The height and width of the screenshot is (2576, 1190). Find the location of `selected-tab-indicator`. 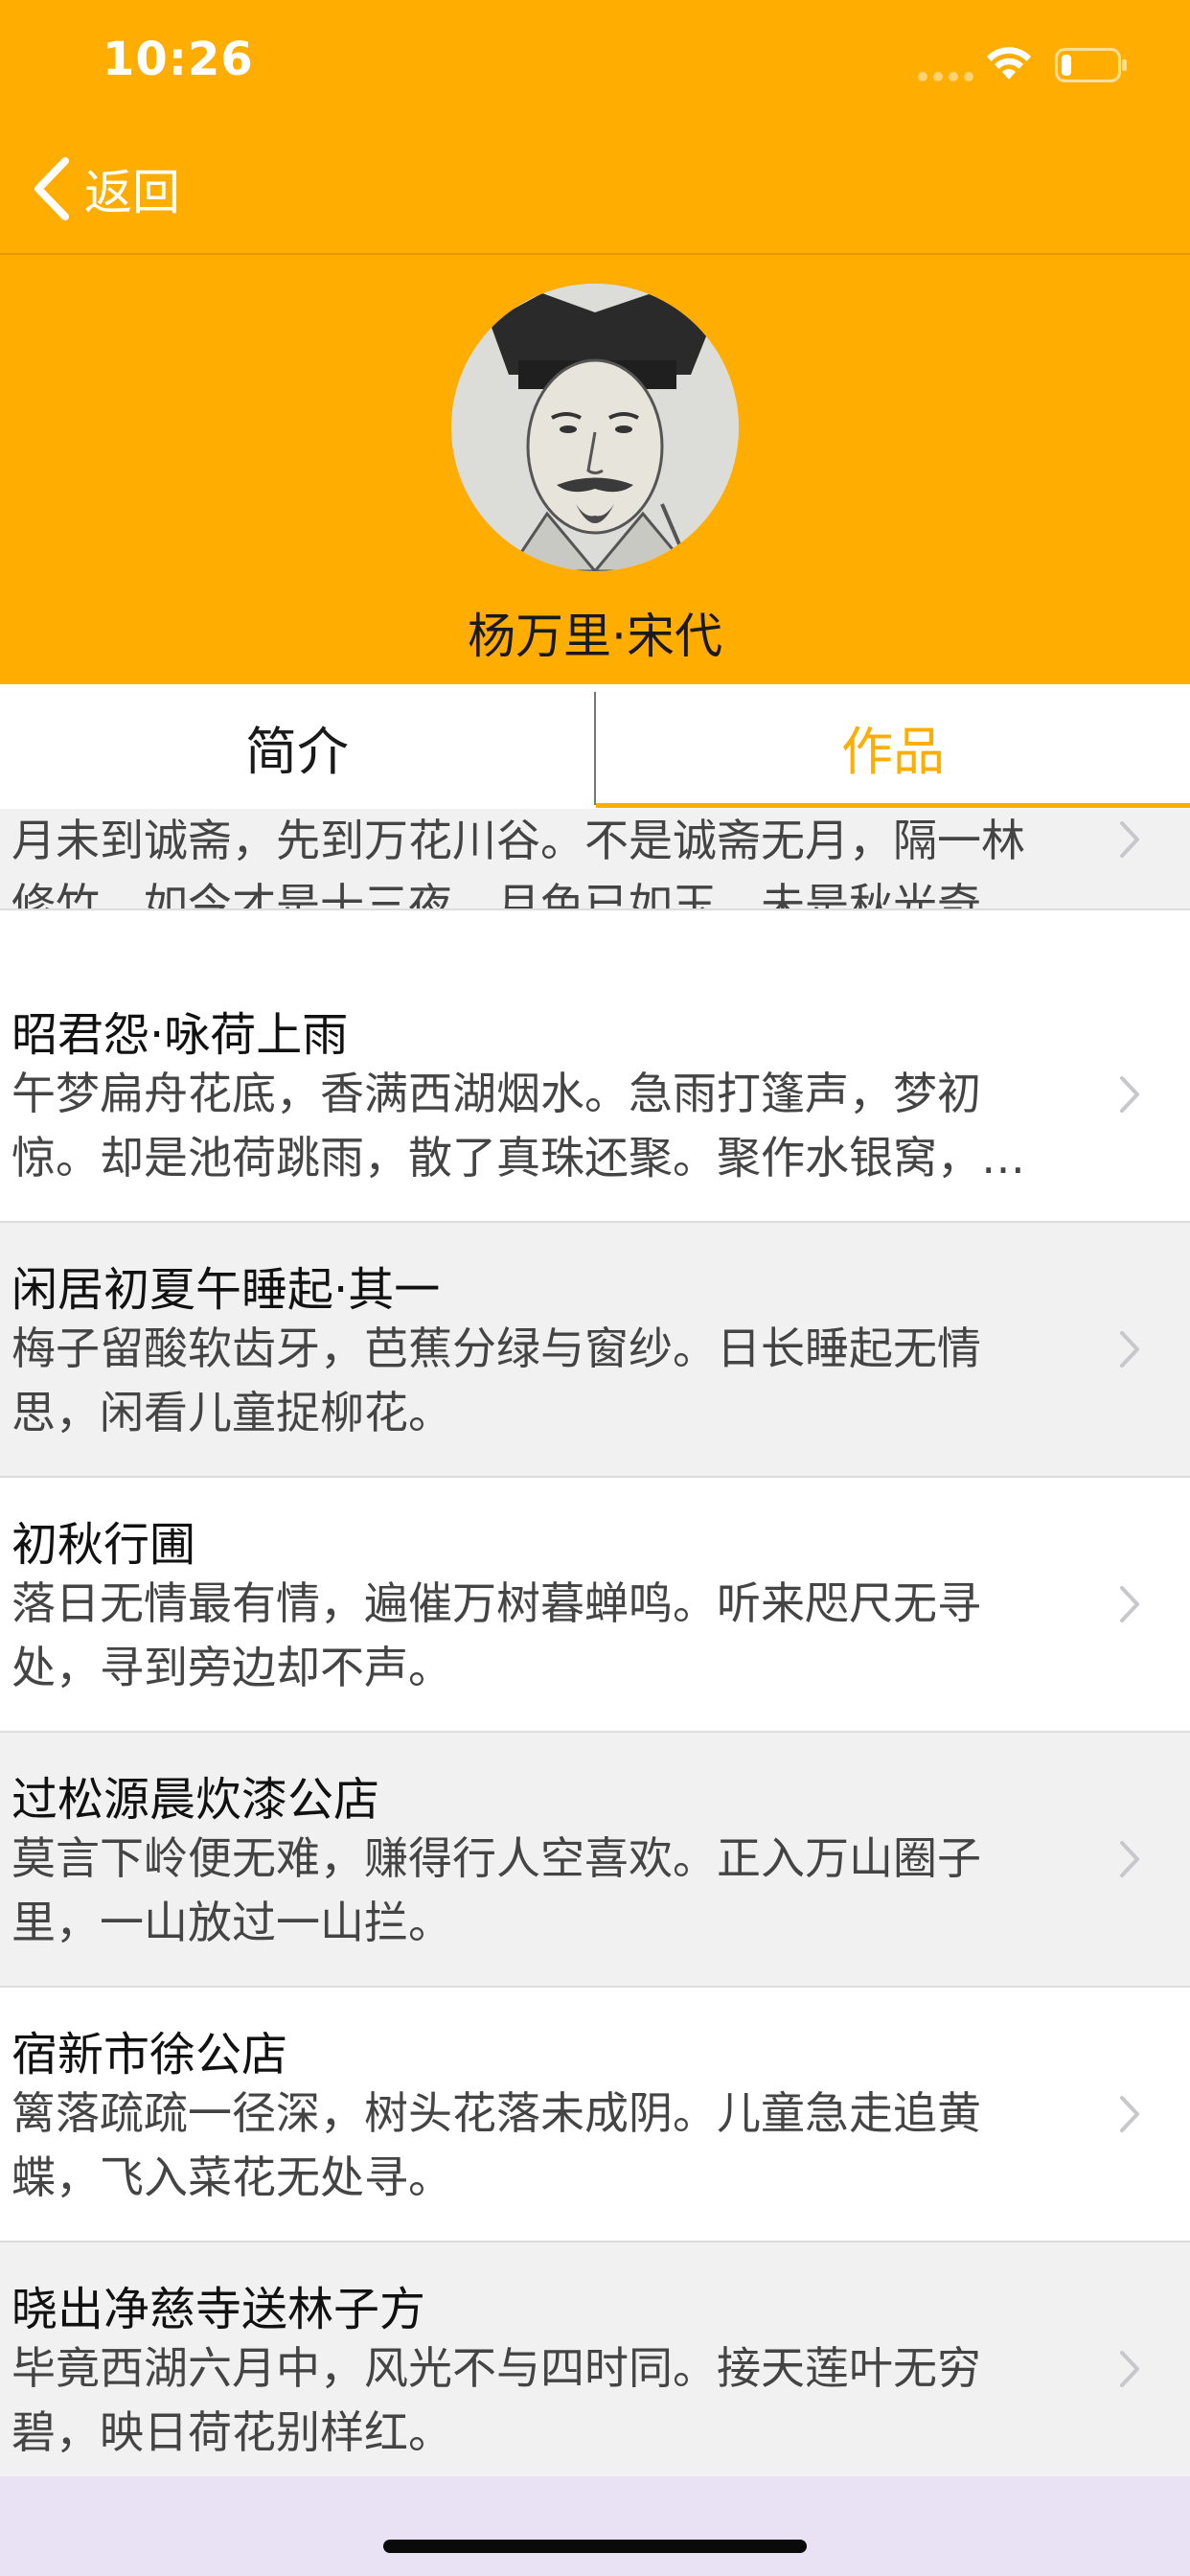

selected-tab-indicator is located at coordinates (893, 805).